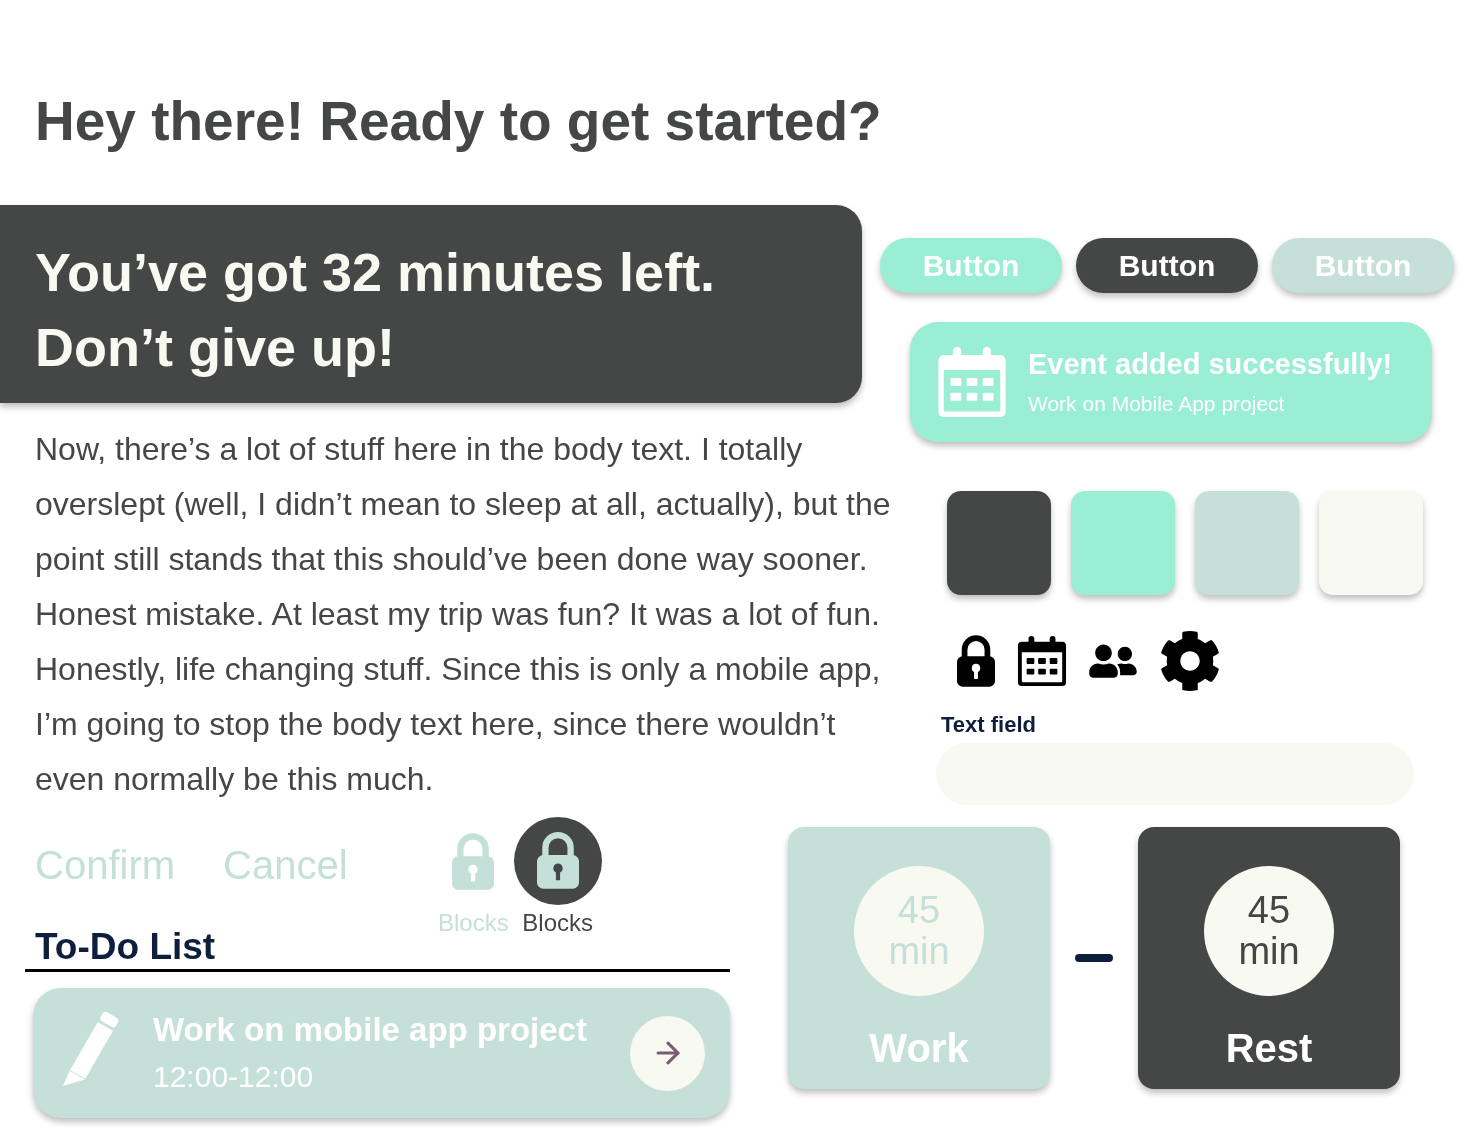  I want to click on banner-text: Don’t give up!, so click(215, 347).